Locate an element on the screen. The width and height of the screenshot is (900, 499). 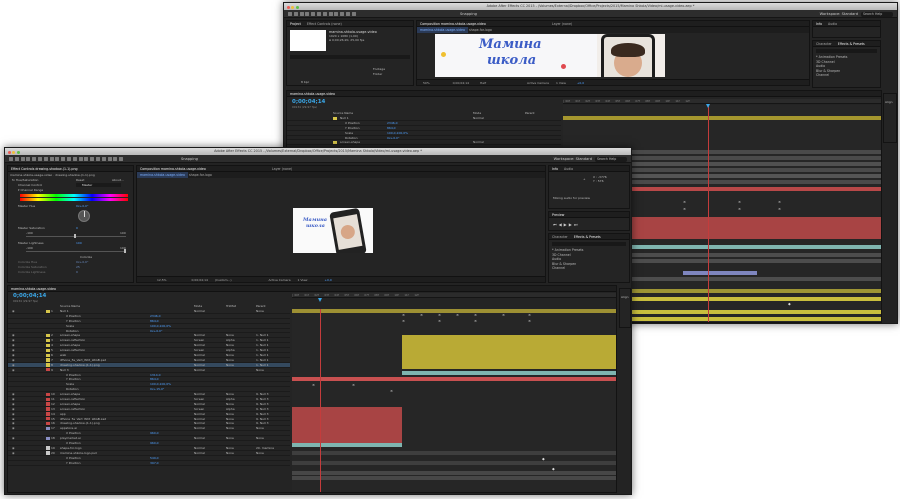
property-value: 1314,0 is located at coordinates (155, 375).